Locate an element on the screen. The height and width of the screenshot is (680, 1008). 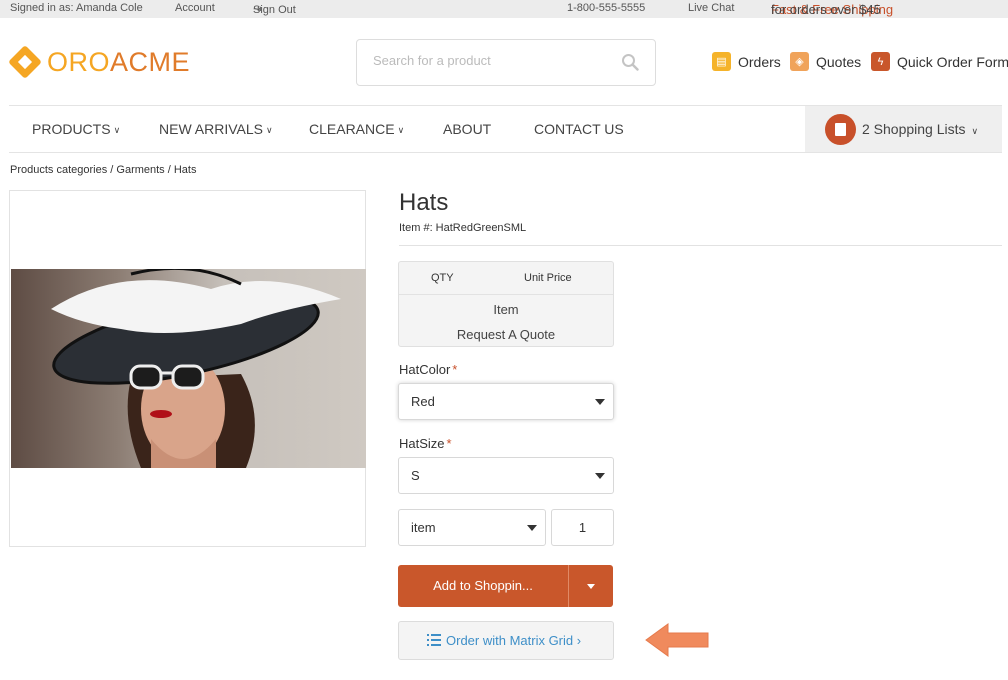
signed-in-text: Signed in as: Amanda Cole is located at coordinates (76, 8).